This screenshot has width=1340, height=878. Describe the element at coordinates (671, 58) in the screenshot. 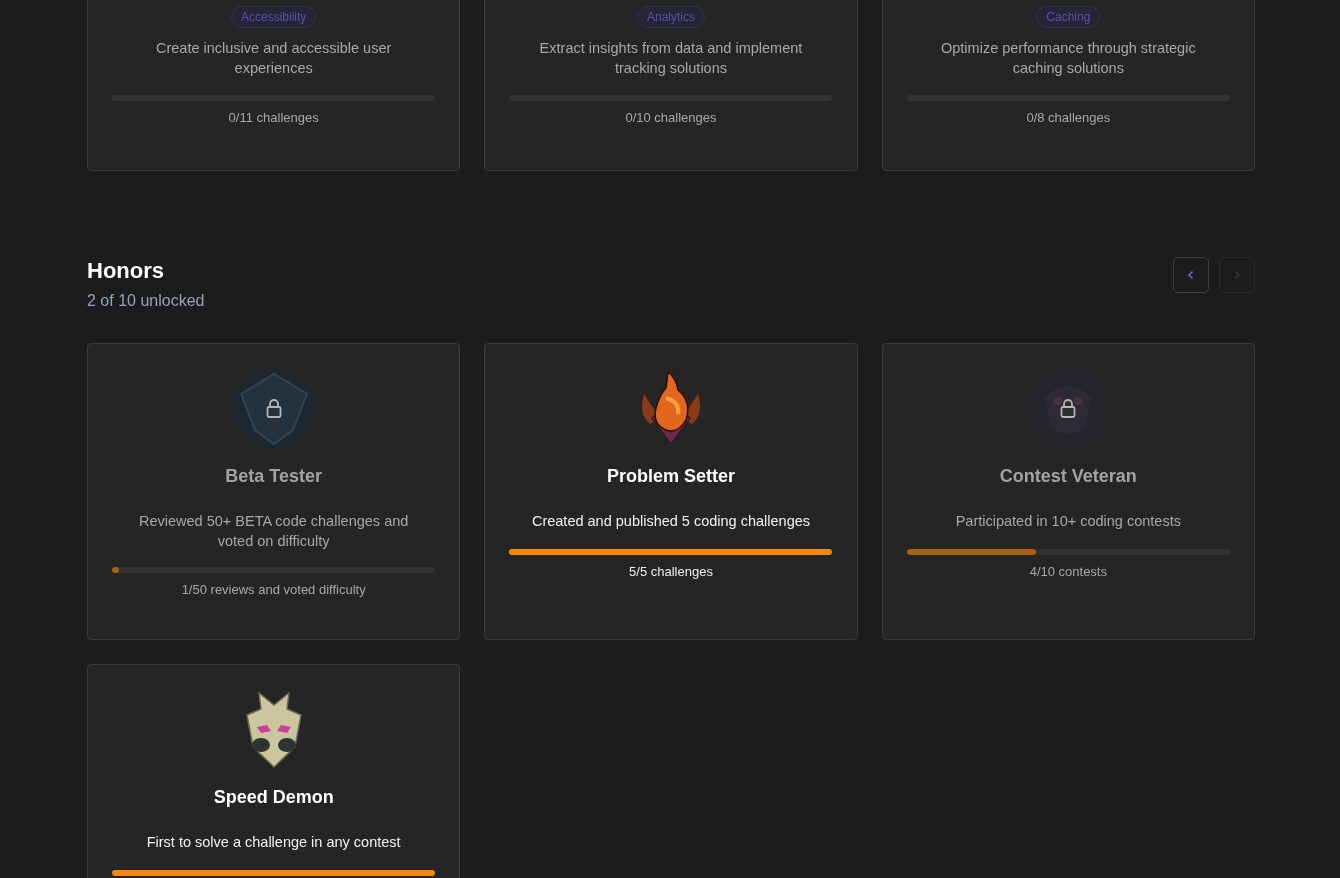

I see `category-description: Extract insights from data and implement tracking solutions` at that location.